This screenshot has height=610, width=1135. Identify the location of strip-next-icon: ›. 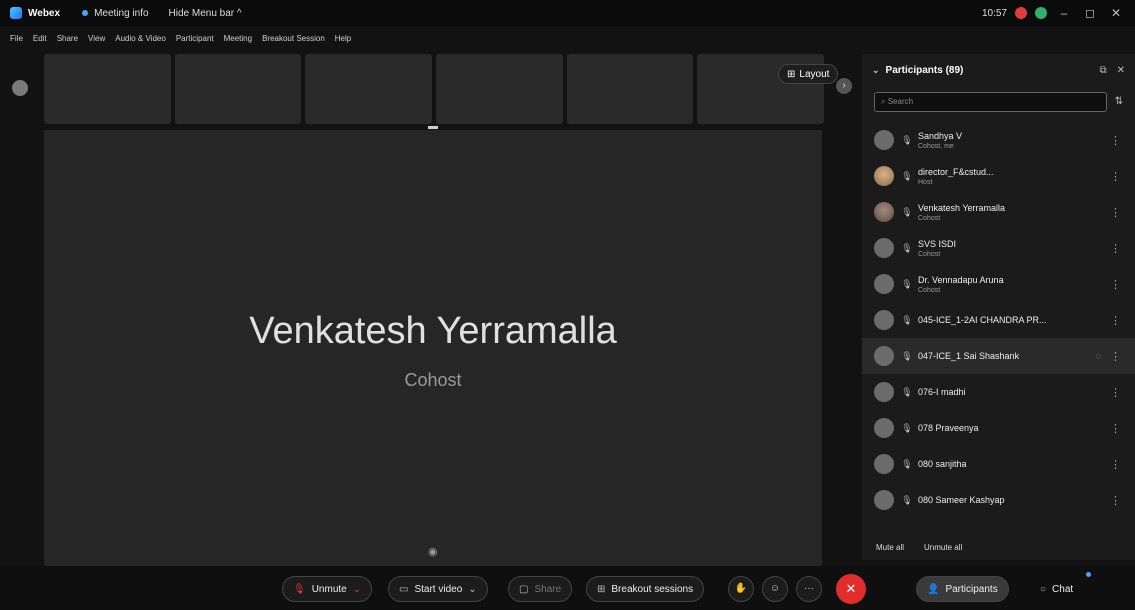
(844, 86).